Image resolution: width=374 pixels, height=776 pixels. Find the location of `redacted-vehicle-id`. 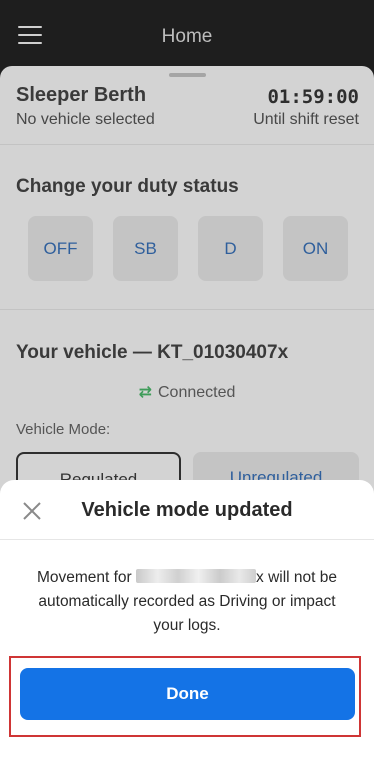

redacted-vehicle-id is located at coordinates (196, 576).